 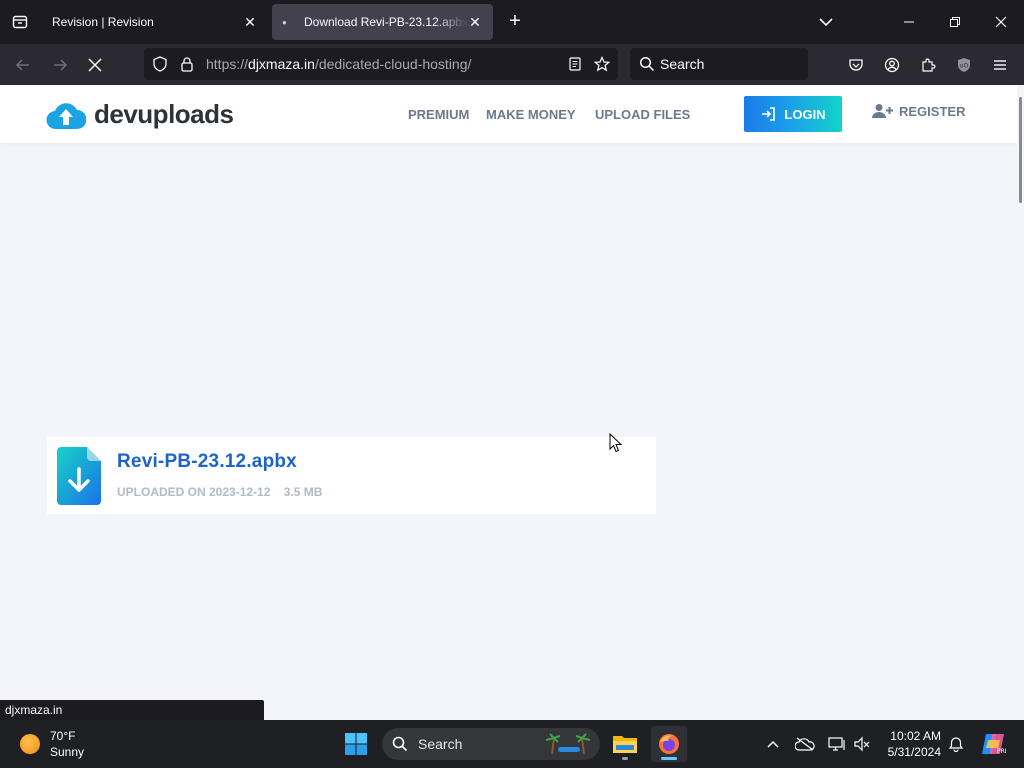 I want to click on status-link-preview: djxmaza.in, so click(x=132, y=710).